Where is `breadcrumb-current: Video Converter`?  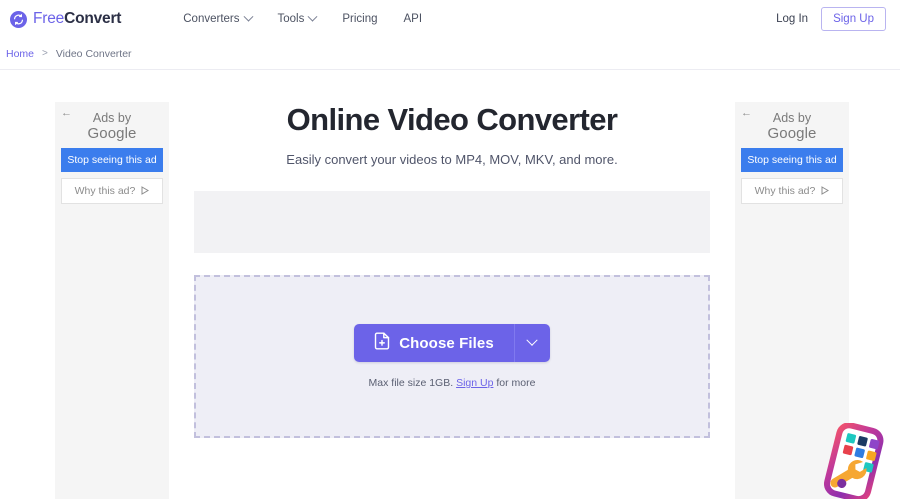
breadcrumb-current: Video Converter is located at coordinates (93, 53).